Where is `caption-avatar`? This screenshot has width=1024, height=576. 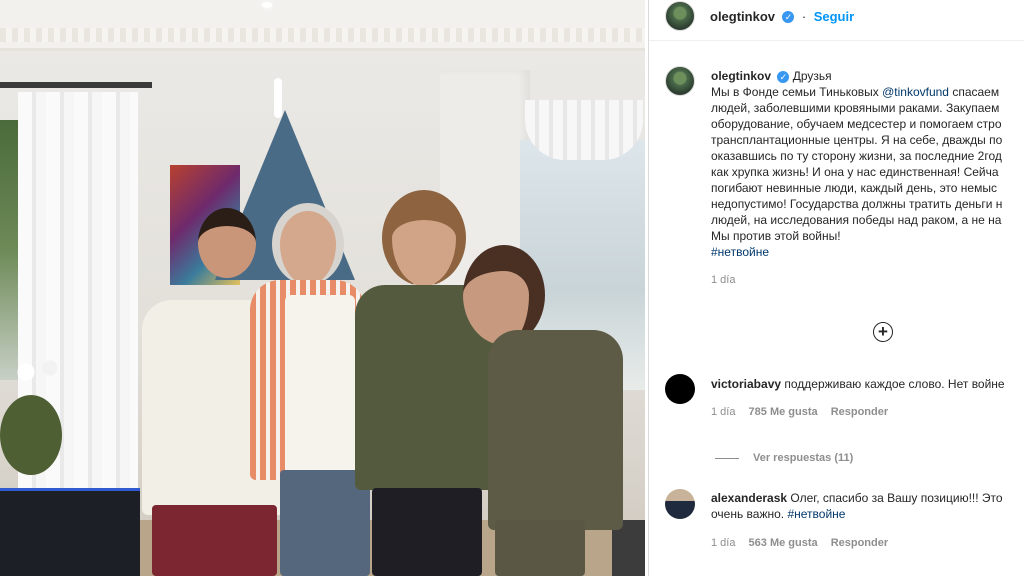 caption-avatar is located at coordinates (680, 81).